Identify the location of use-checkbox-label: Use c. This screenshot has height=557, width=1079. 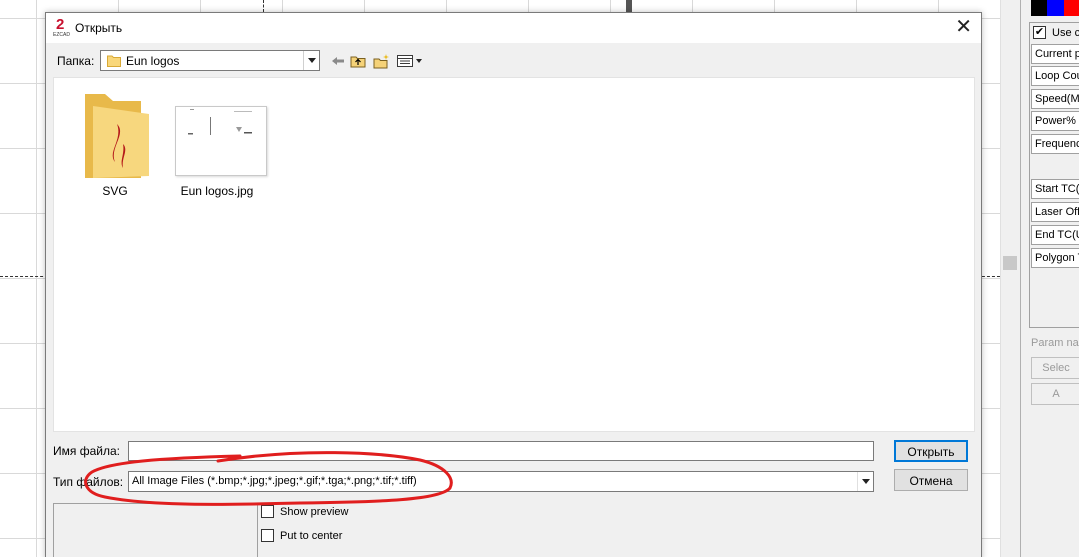
(1065, 32).